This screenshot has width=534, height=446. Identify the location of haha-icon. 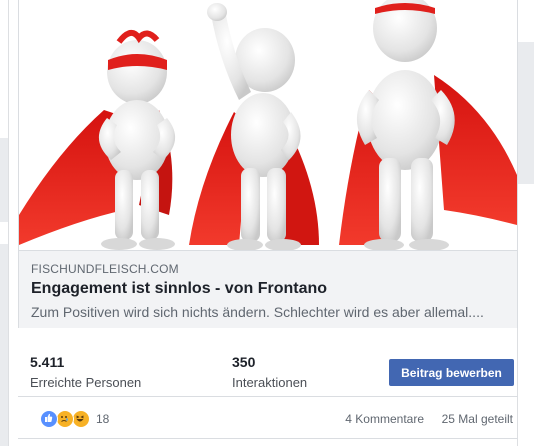
(81, 419).